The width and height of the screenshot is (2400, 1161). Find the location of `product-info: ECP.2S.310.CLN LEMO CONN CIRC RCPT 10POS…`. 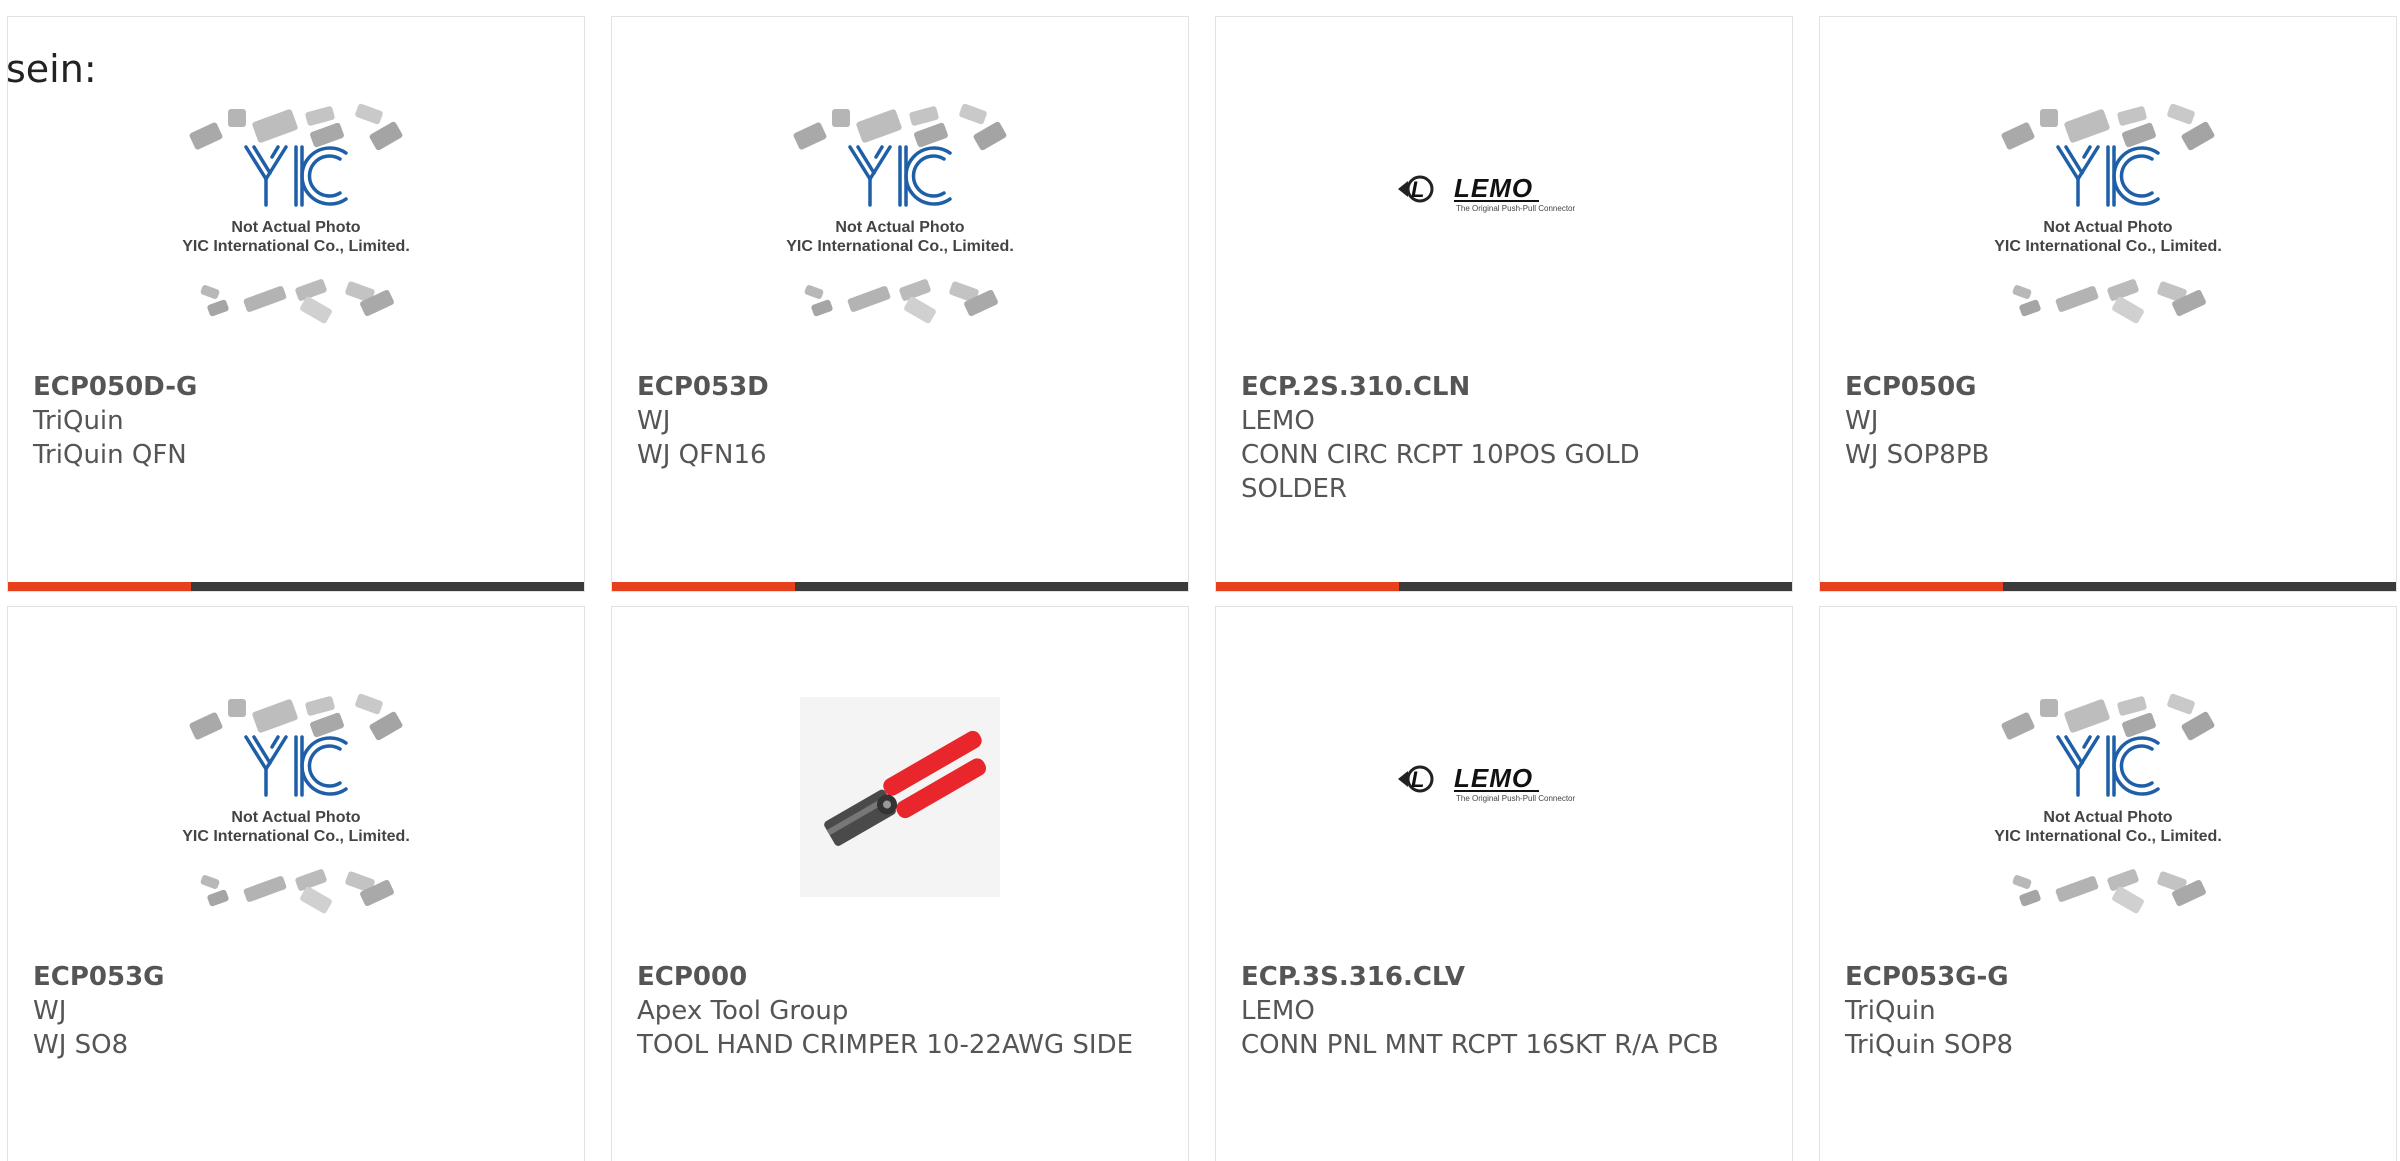

product-info: ECP.2S.310.CLN LEMO CONN CIRC RCPT 10POS… is located at coordinates (1496, 438).